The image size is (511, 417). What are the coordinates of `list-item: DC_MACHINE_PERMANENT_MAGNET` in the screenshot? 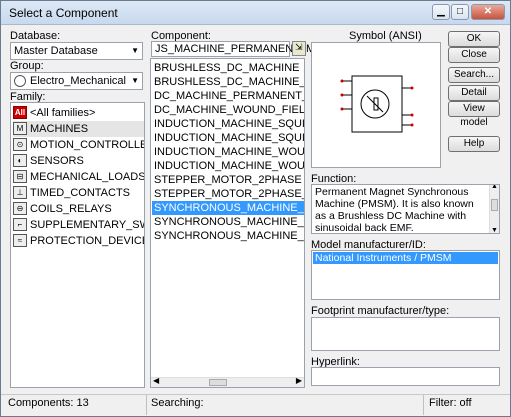 It's located at (228, 96).